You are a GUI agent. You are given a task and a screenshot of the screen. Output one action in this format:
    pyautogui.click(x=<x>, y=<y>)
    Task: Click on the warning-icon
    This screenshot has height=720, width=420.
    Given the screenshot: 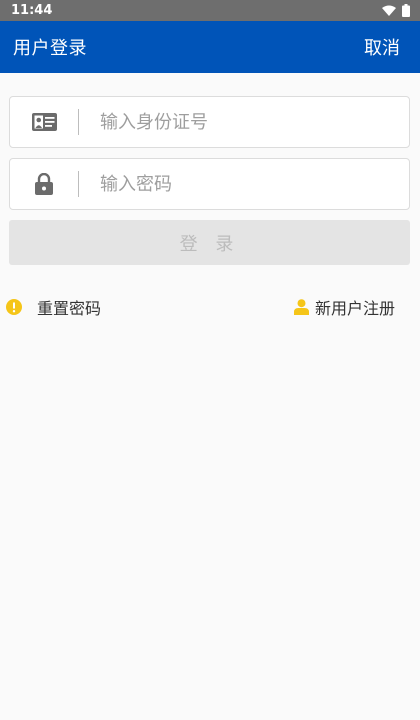 What is the action you would take?
    pyautogui.click(x=14, y=307)
    